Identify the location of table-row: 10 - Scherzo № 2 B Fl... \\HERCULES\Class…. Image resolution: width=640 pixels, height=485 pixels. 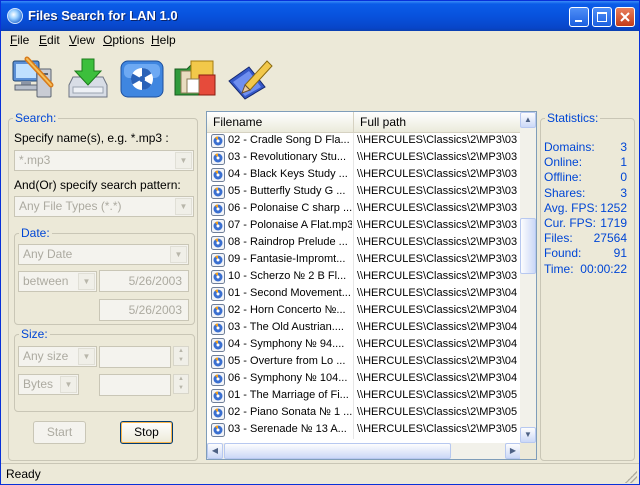
(364, 277).